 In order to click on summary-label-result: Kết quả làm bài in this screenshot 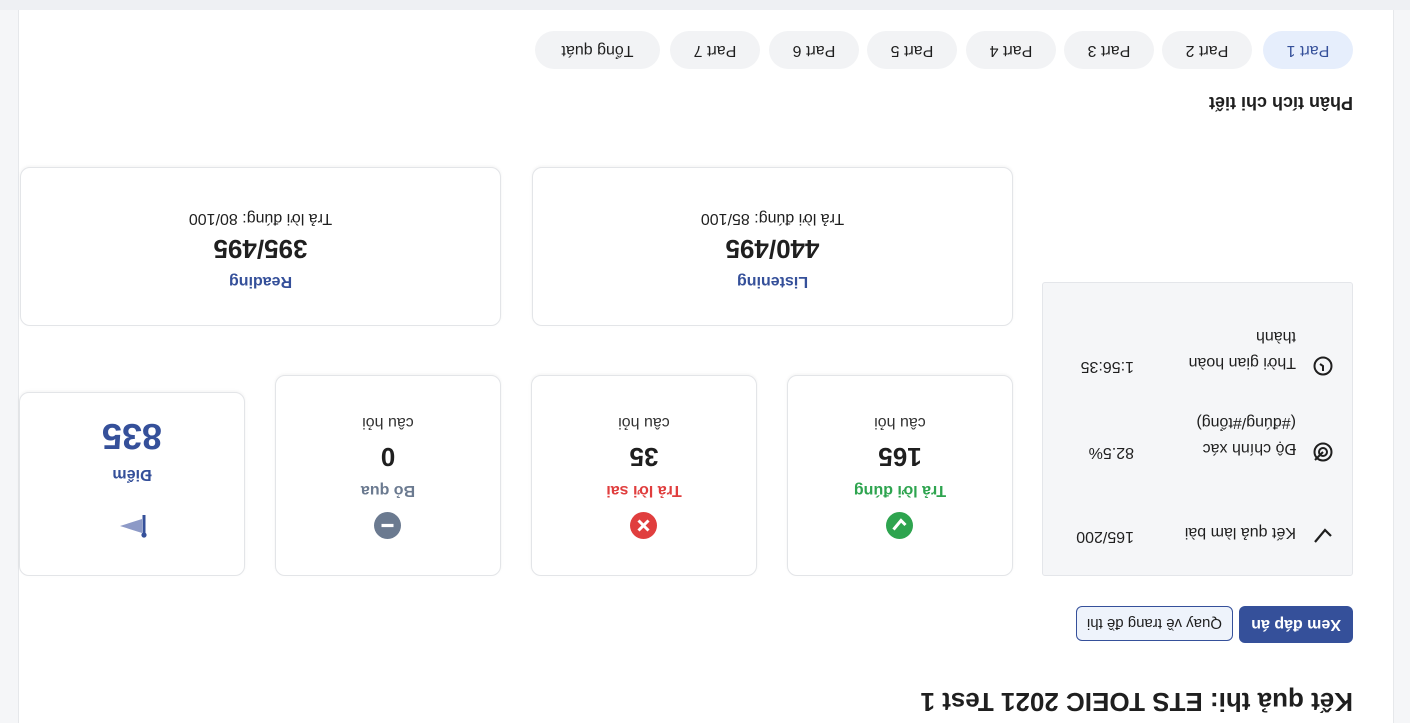, I will do `click(1240, 532)`.